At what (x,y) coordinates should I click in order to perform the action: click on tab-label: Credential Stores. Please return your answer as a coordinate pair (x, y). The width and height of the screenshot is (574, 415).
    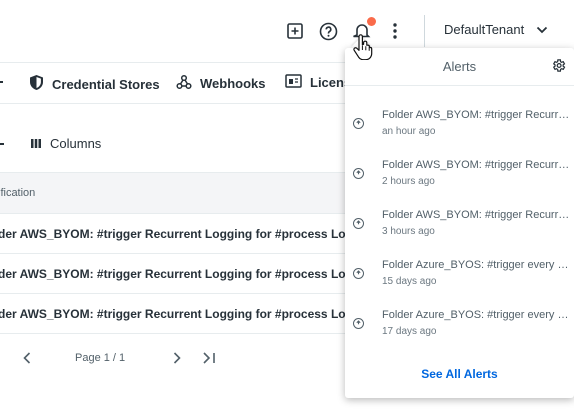
    Looking at the image, I should click on (106, 84).